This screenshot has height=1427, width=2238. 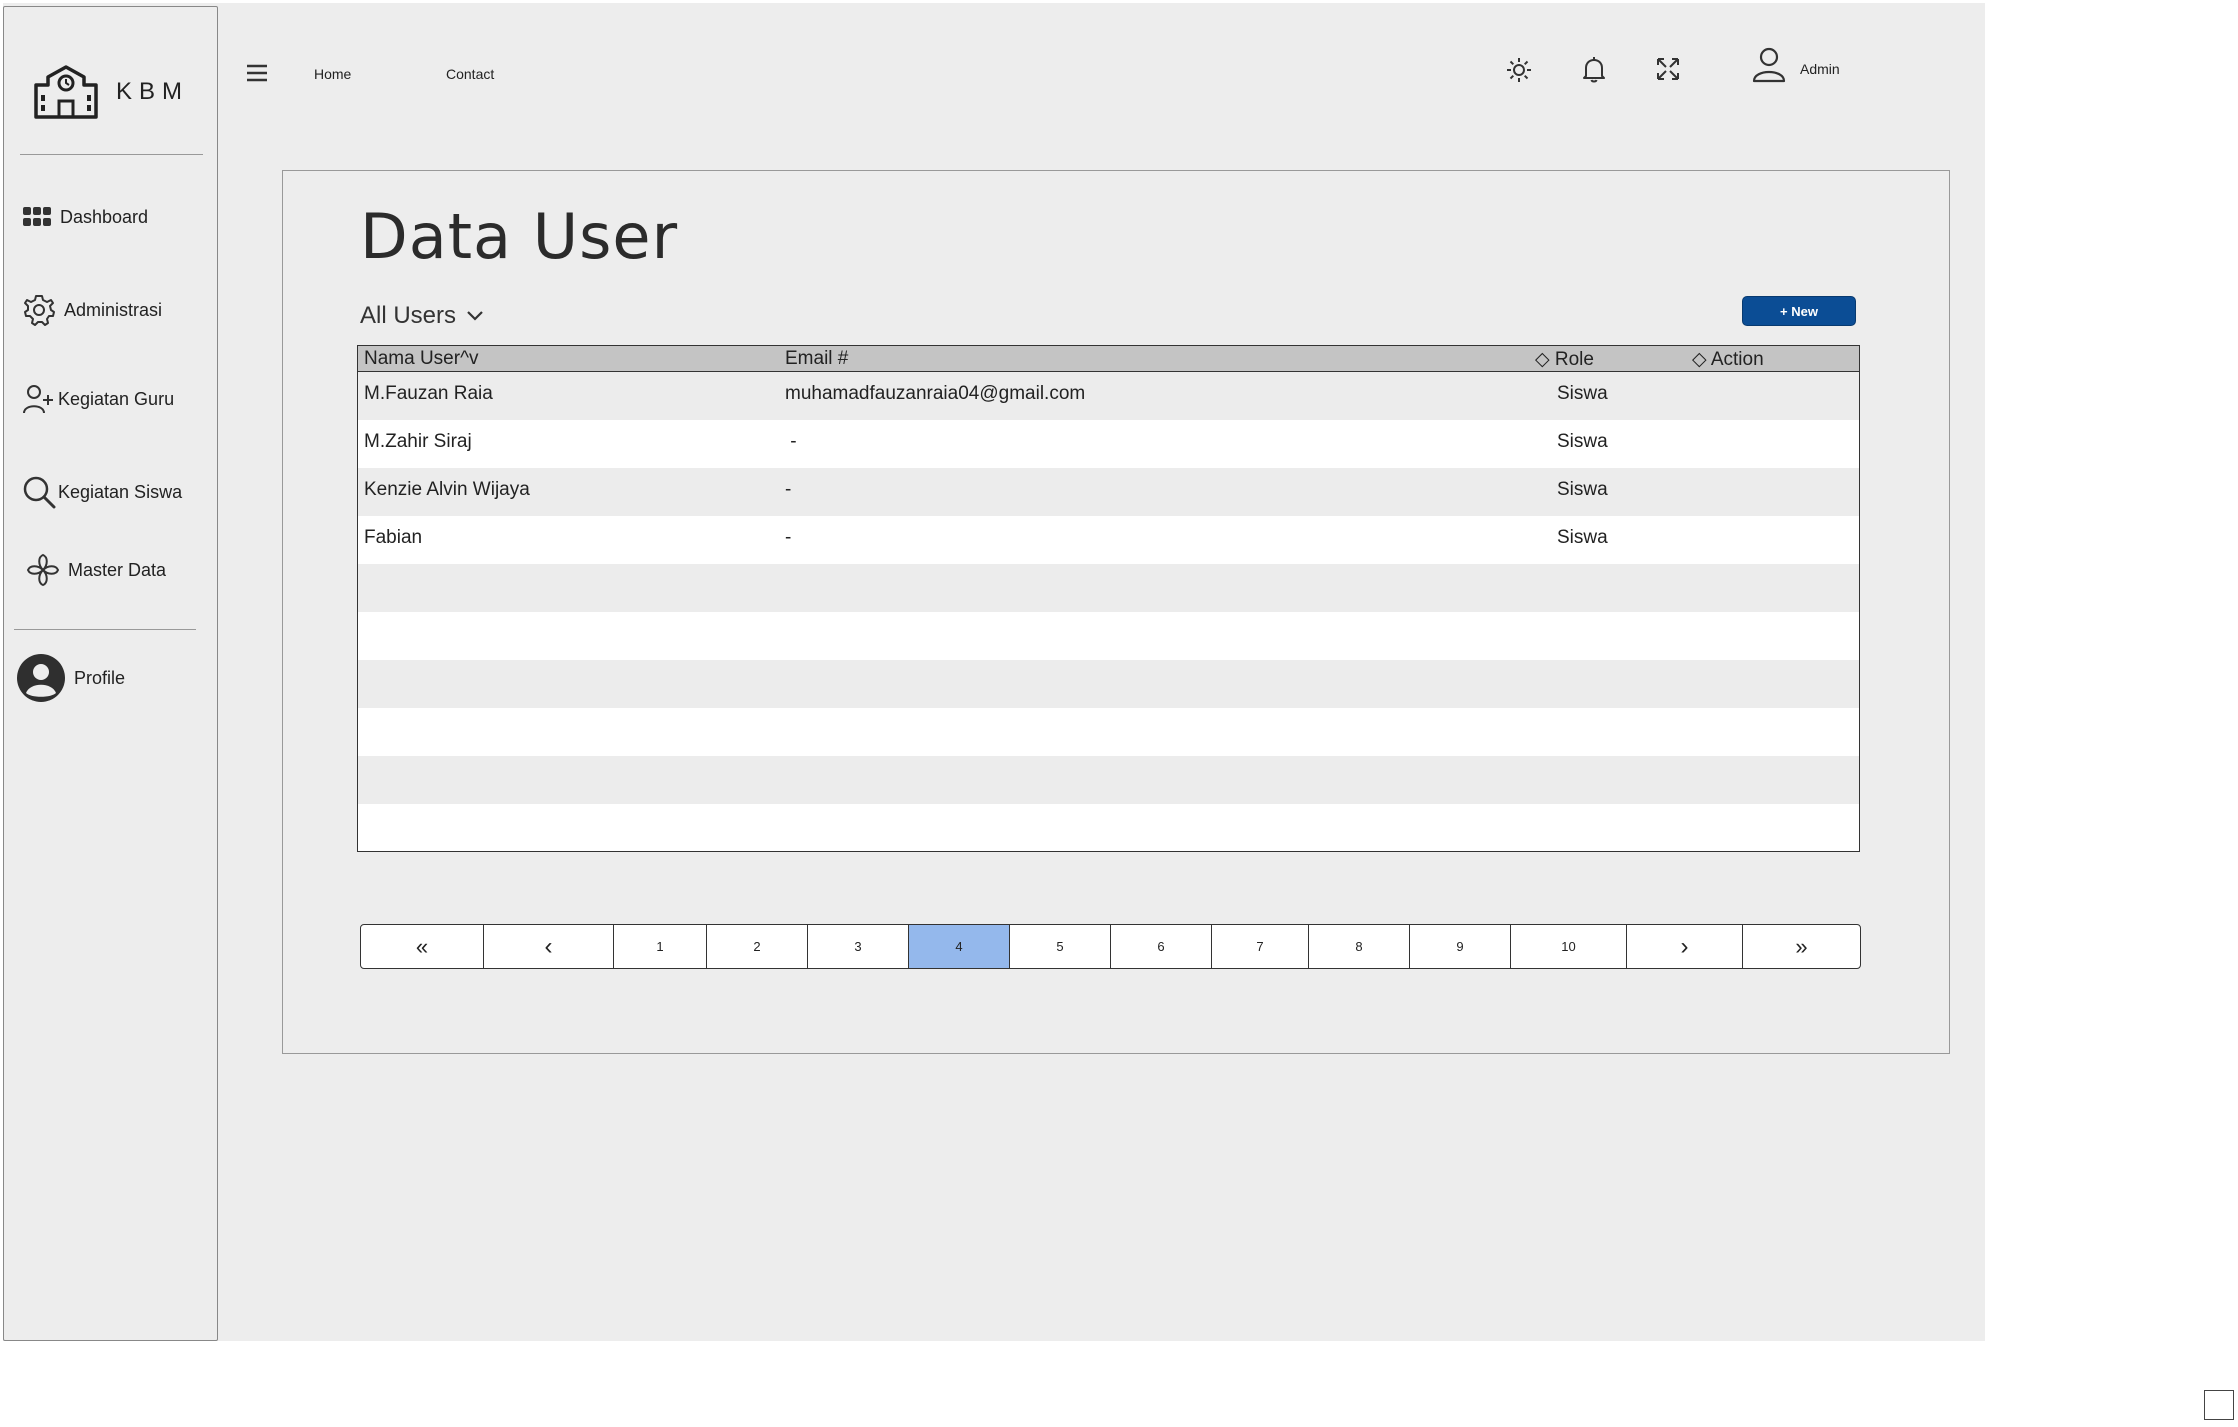 What do you see at coordinates (43, 570) in the screenshot?
I see `pinwheel-icon` at bounding box center [43, 570].